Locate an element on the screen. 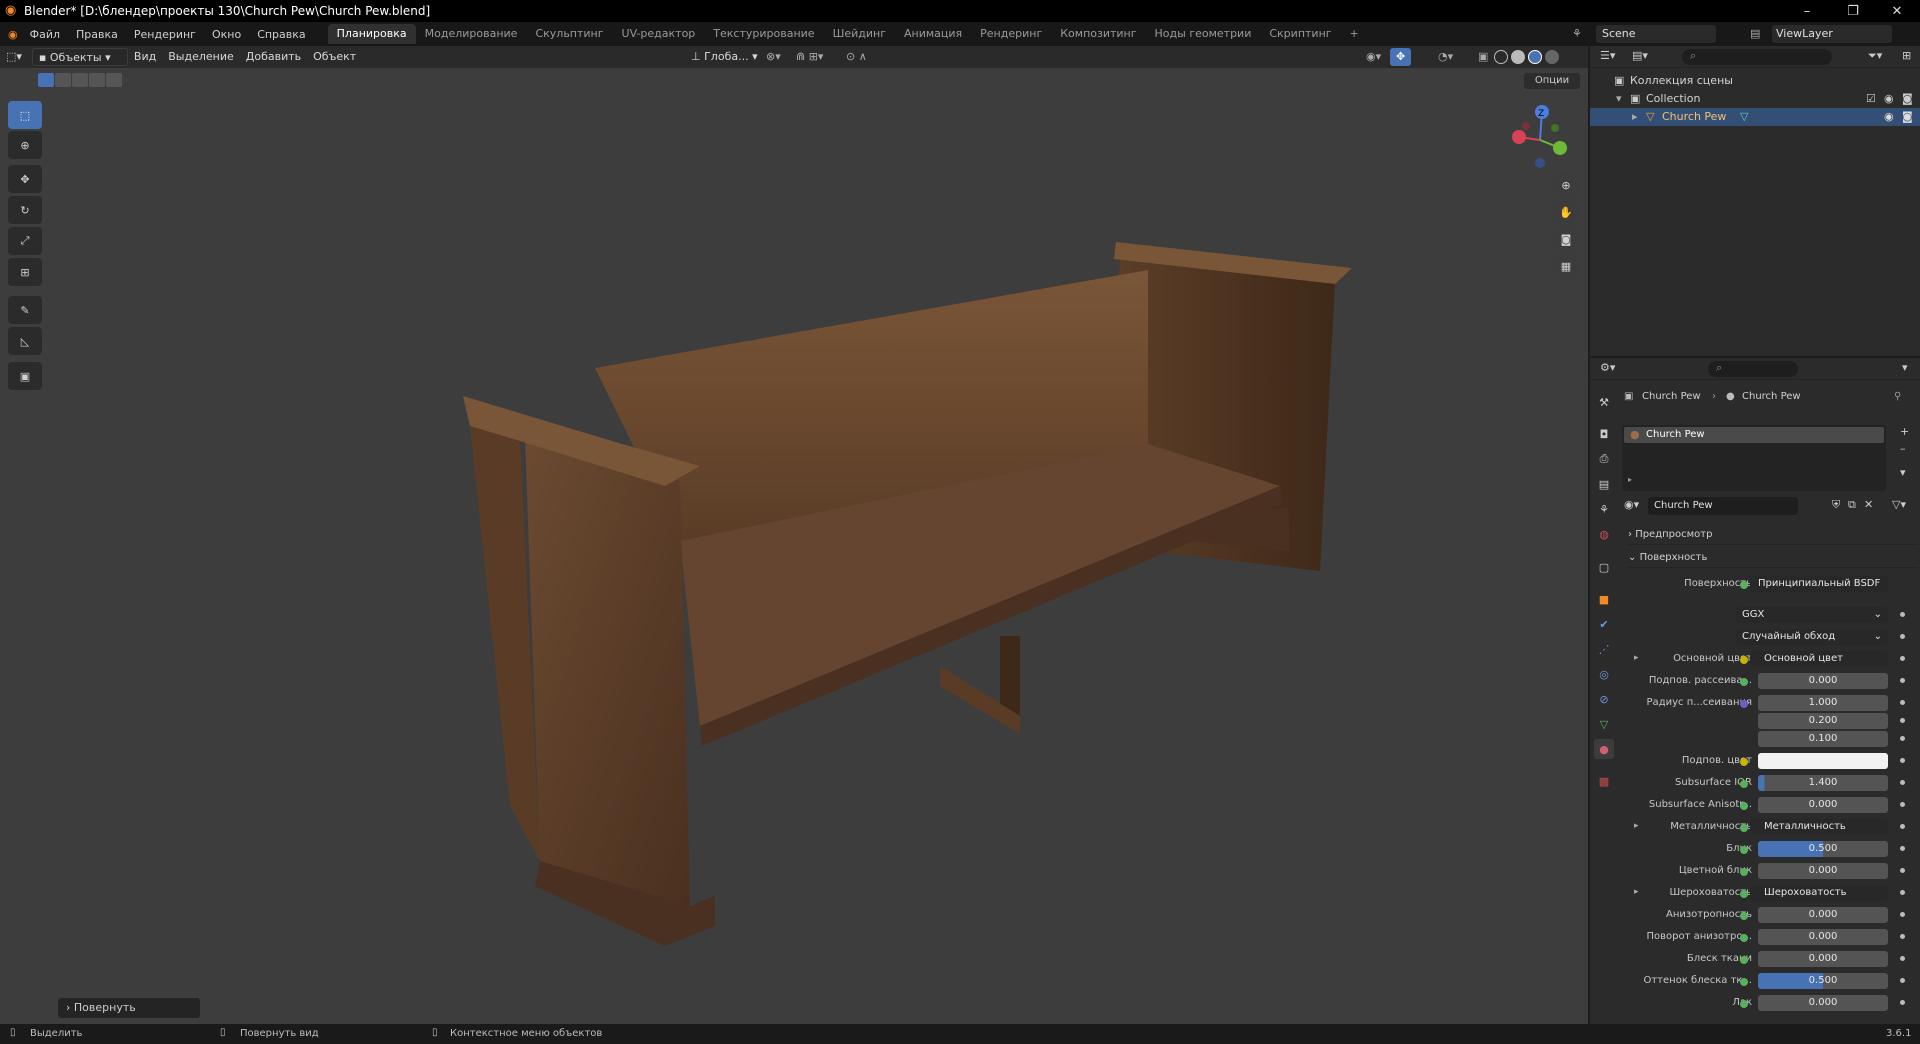 The image size is (1920, 1044). collection-tab: ▢ is located at coordinates (1604, 567).